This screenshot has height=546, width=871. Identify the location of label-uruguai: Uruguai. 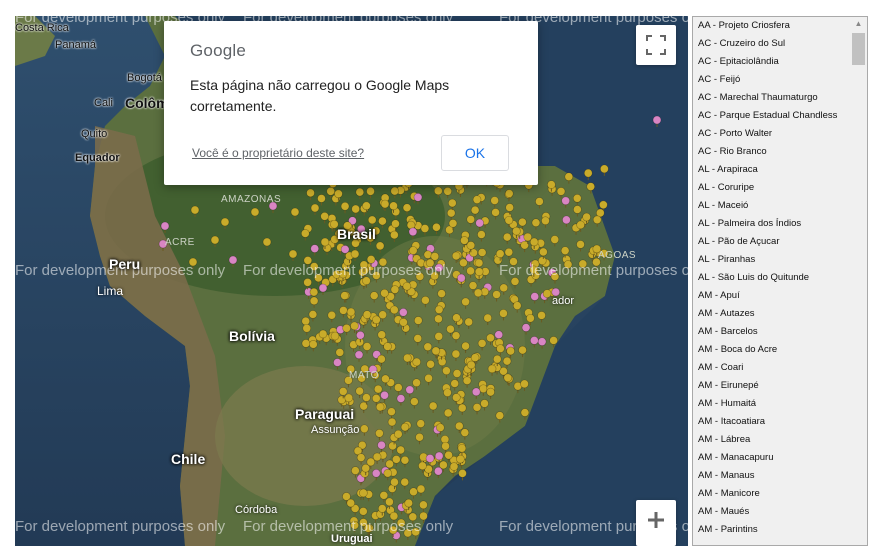
(352, 539).